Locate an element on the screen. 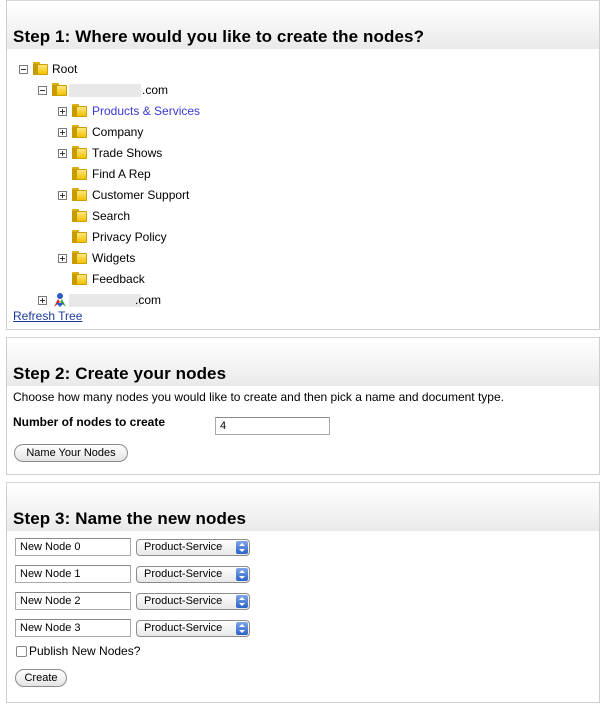 This screenshot has height=707, width=601. create-button: Create is located at coordinates (41, 678).